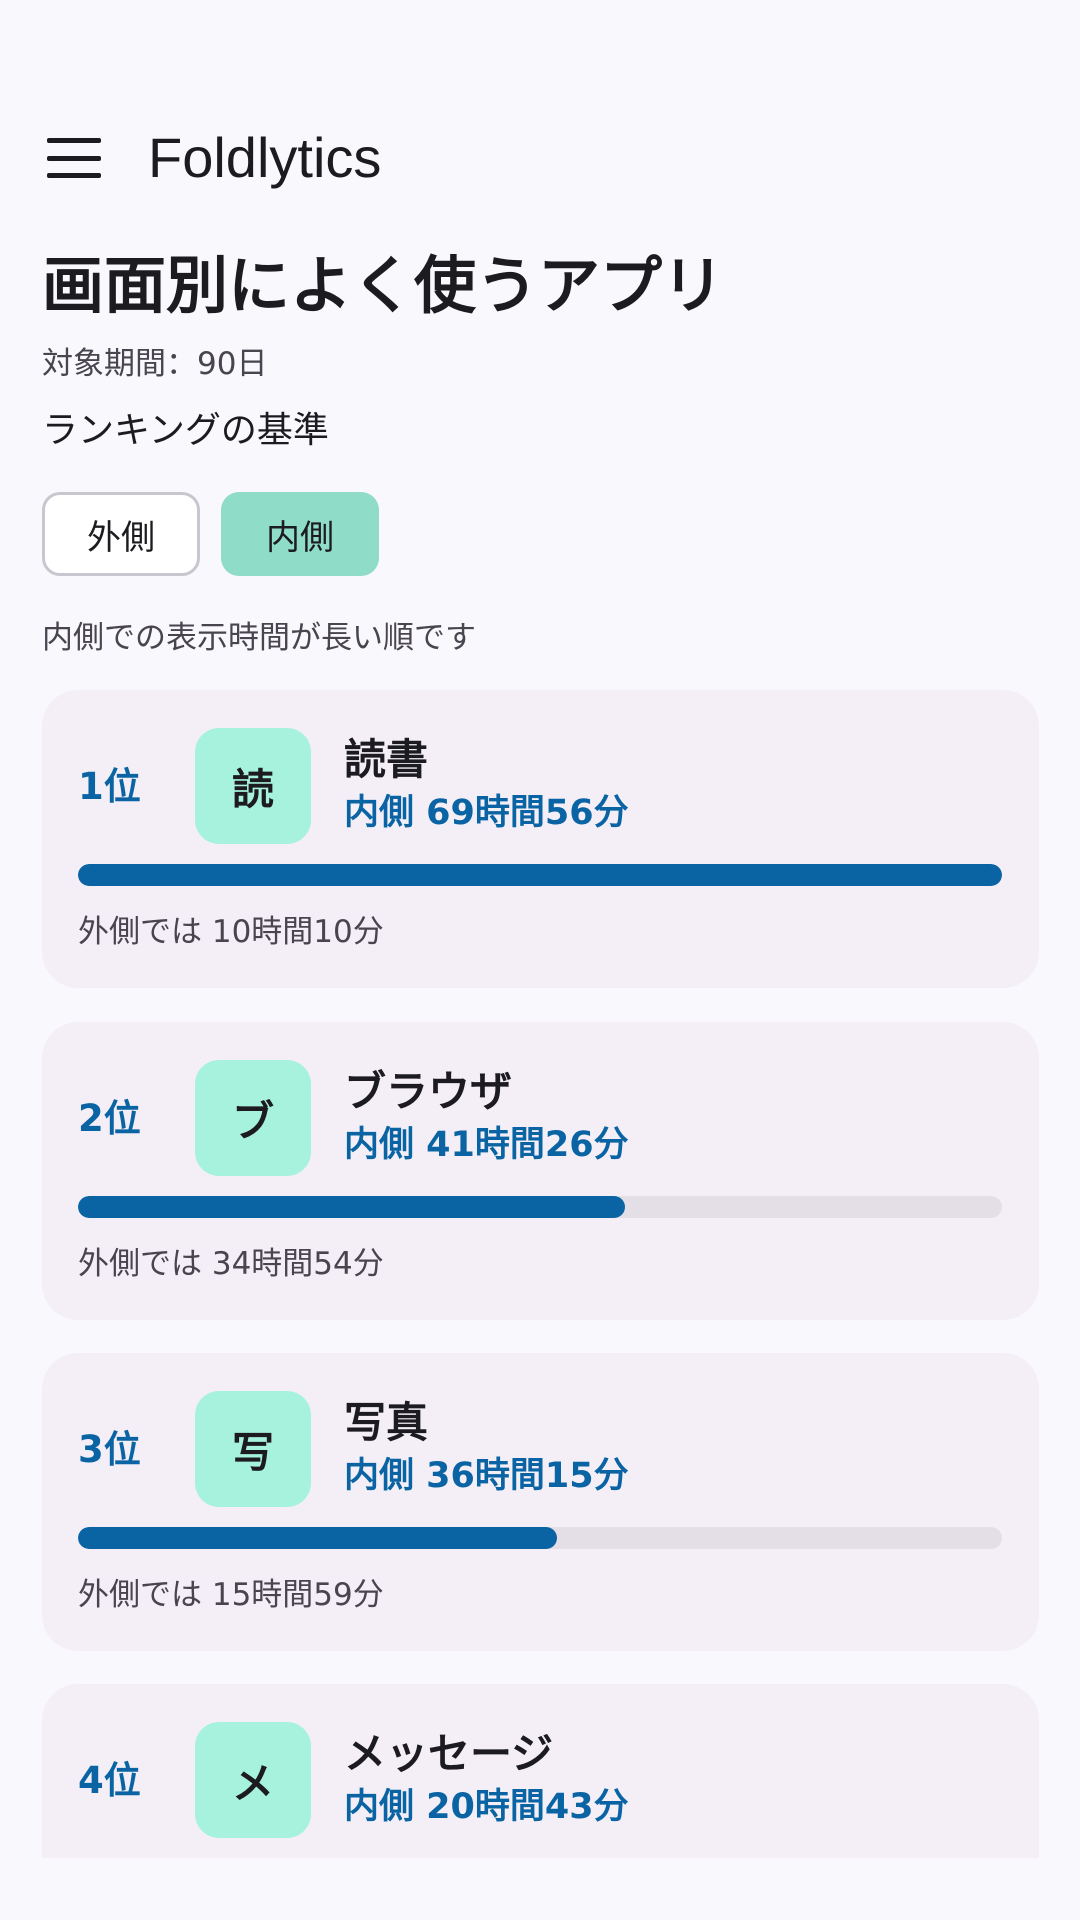  I want to click on app-title: Foldlytics, so click(265, 157).